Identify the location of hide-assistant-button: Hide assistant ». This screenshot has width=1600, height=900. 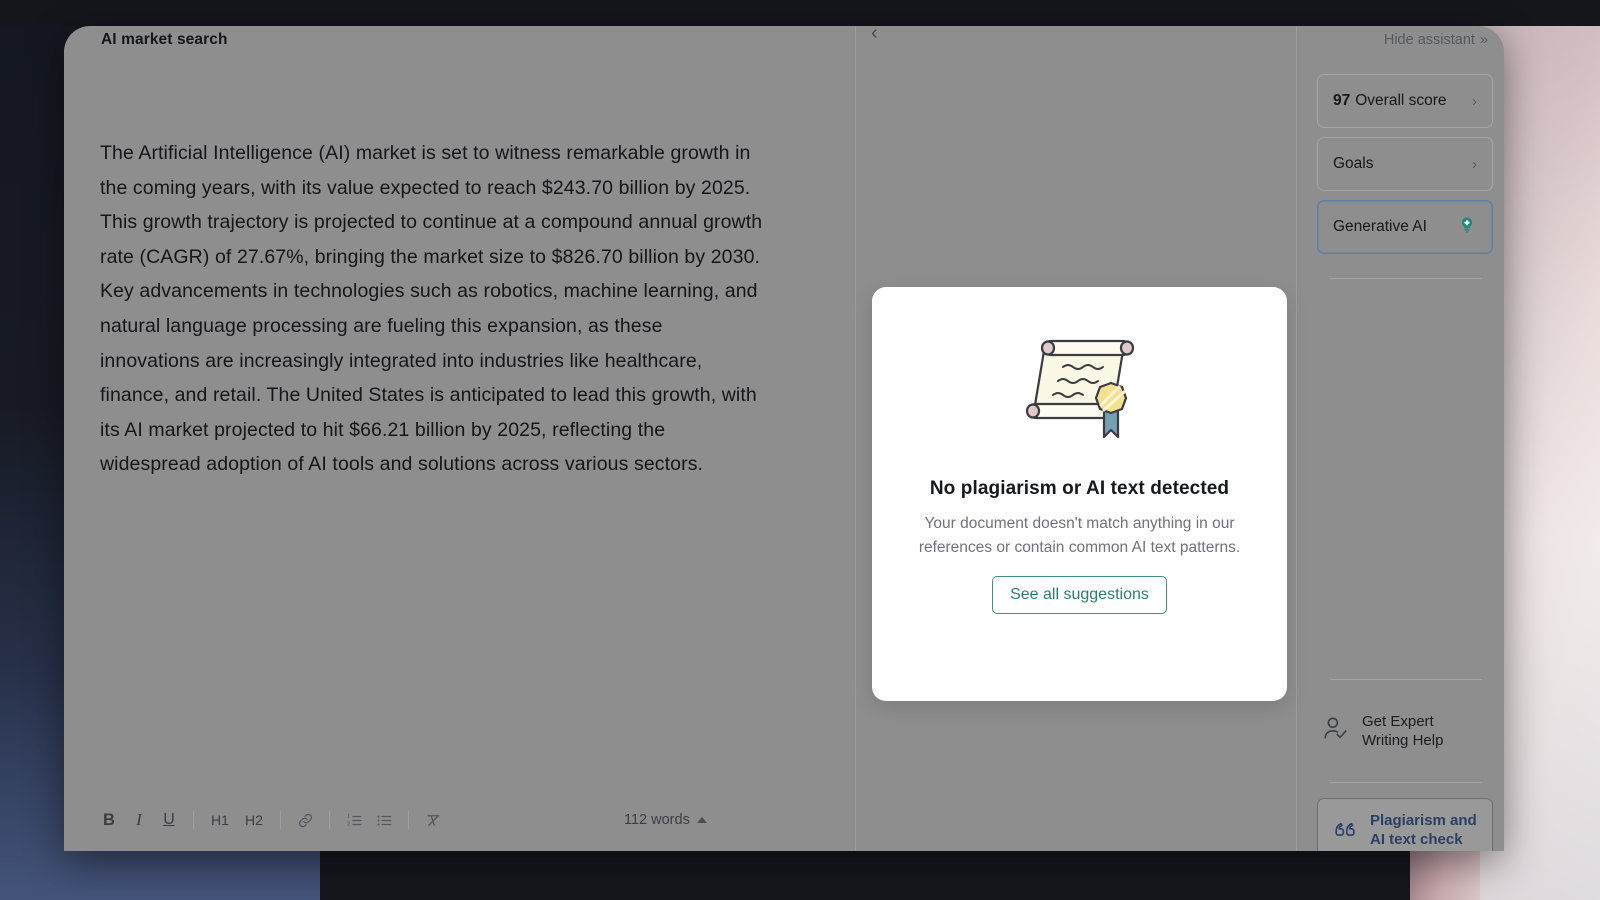
(1436, 40).